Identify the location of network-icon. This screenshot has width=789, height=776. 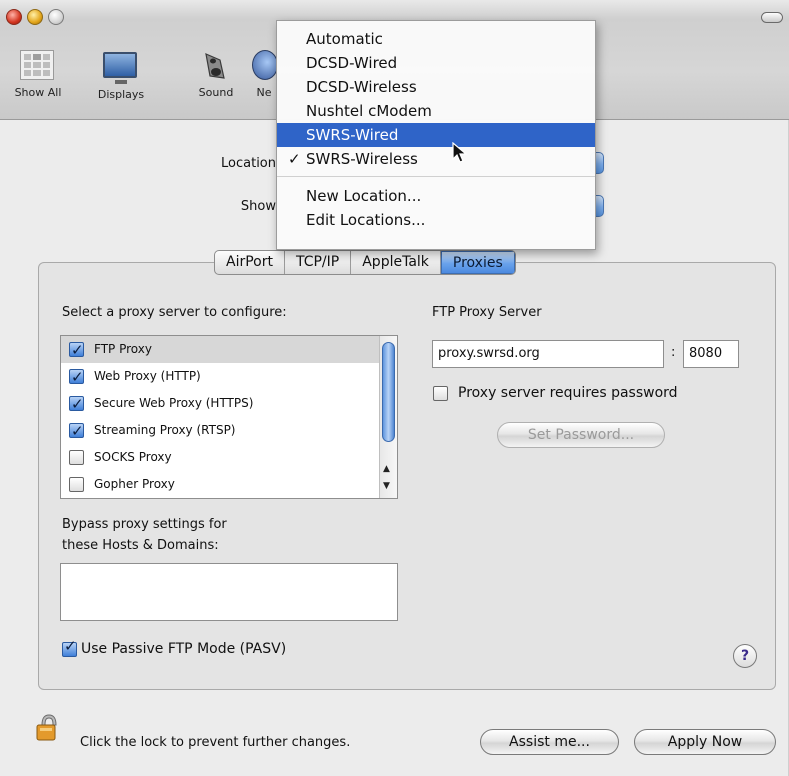
(264, 66).